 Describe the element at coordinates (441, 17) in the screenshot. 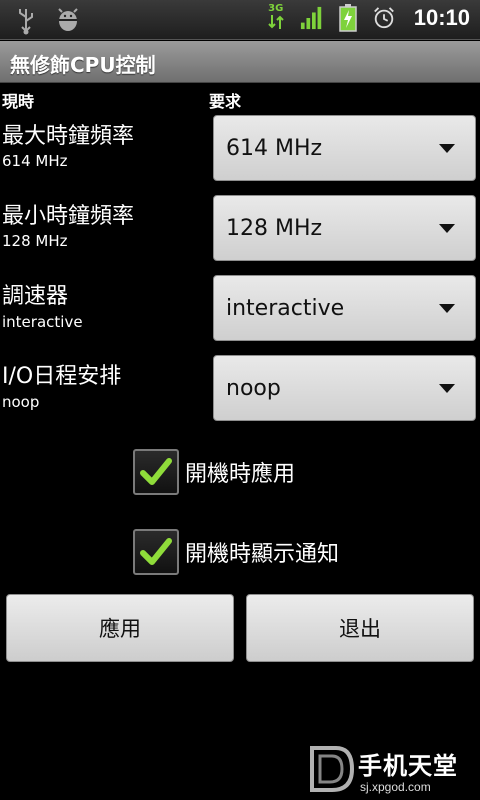

I see `status-clock: 10:10` at that location.